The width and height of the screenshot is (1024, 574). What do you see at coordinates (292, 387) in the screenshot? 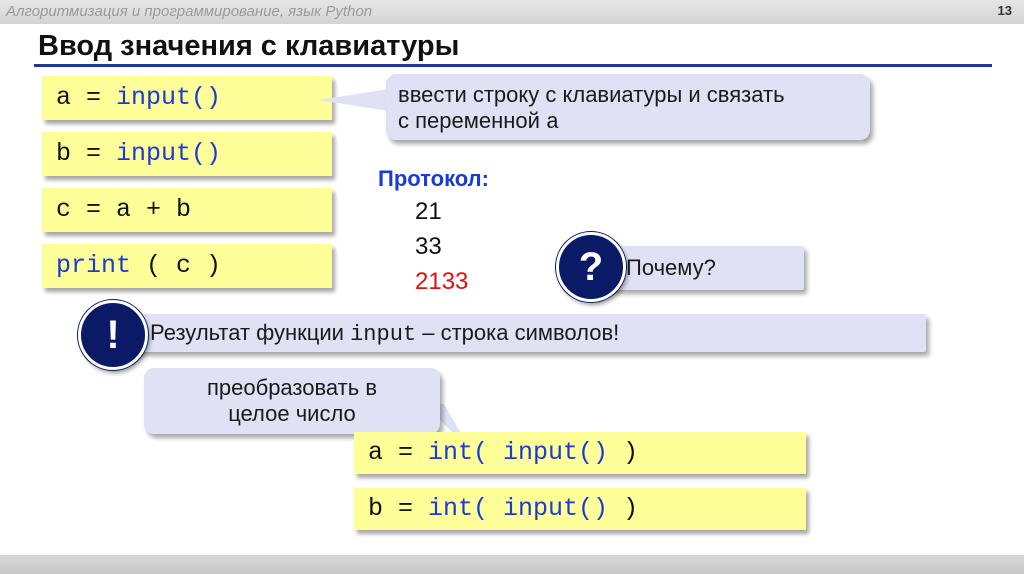
I see `convert-line-1: преобразовать в` at bounding box center [292, 387].